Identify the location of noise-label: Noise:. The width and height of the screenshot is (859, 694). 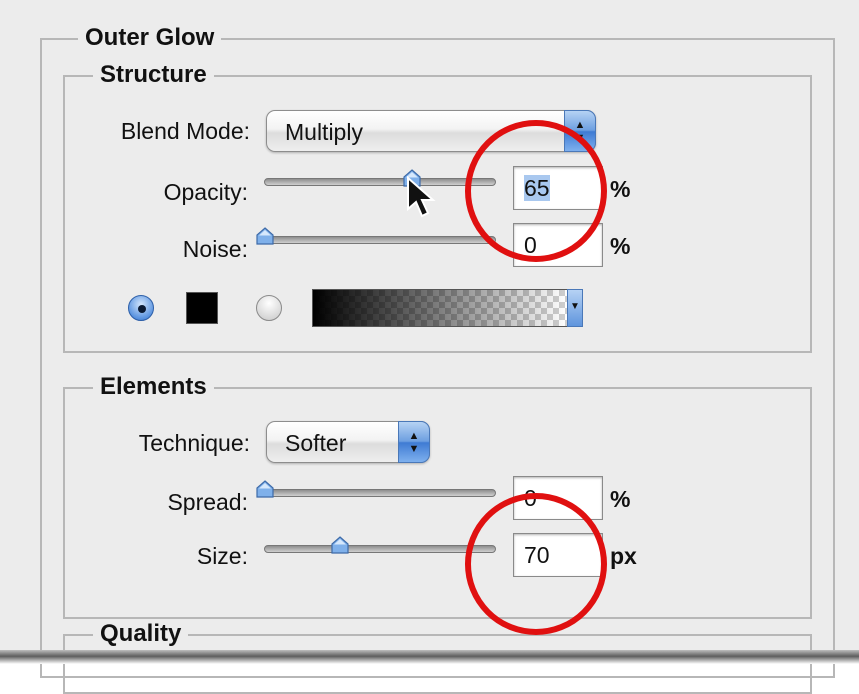
(215, 249).